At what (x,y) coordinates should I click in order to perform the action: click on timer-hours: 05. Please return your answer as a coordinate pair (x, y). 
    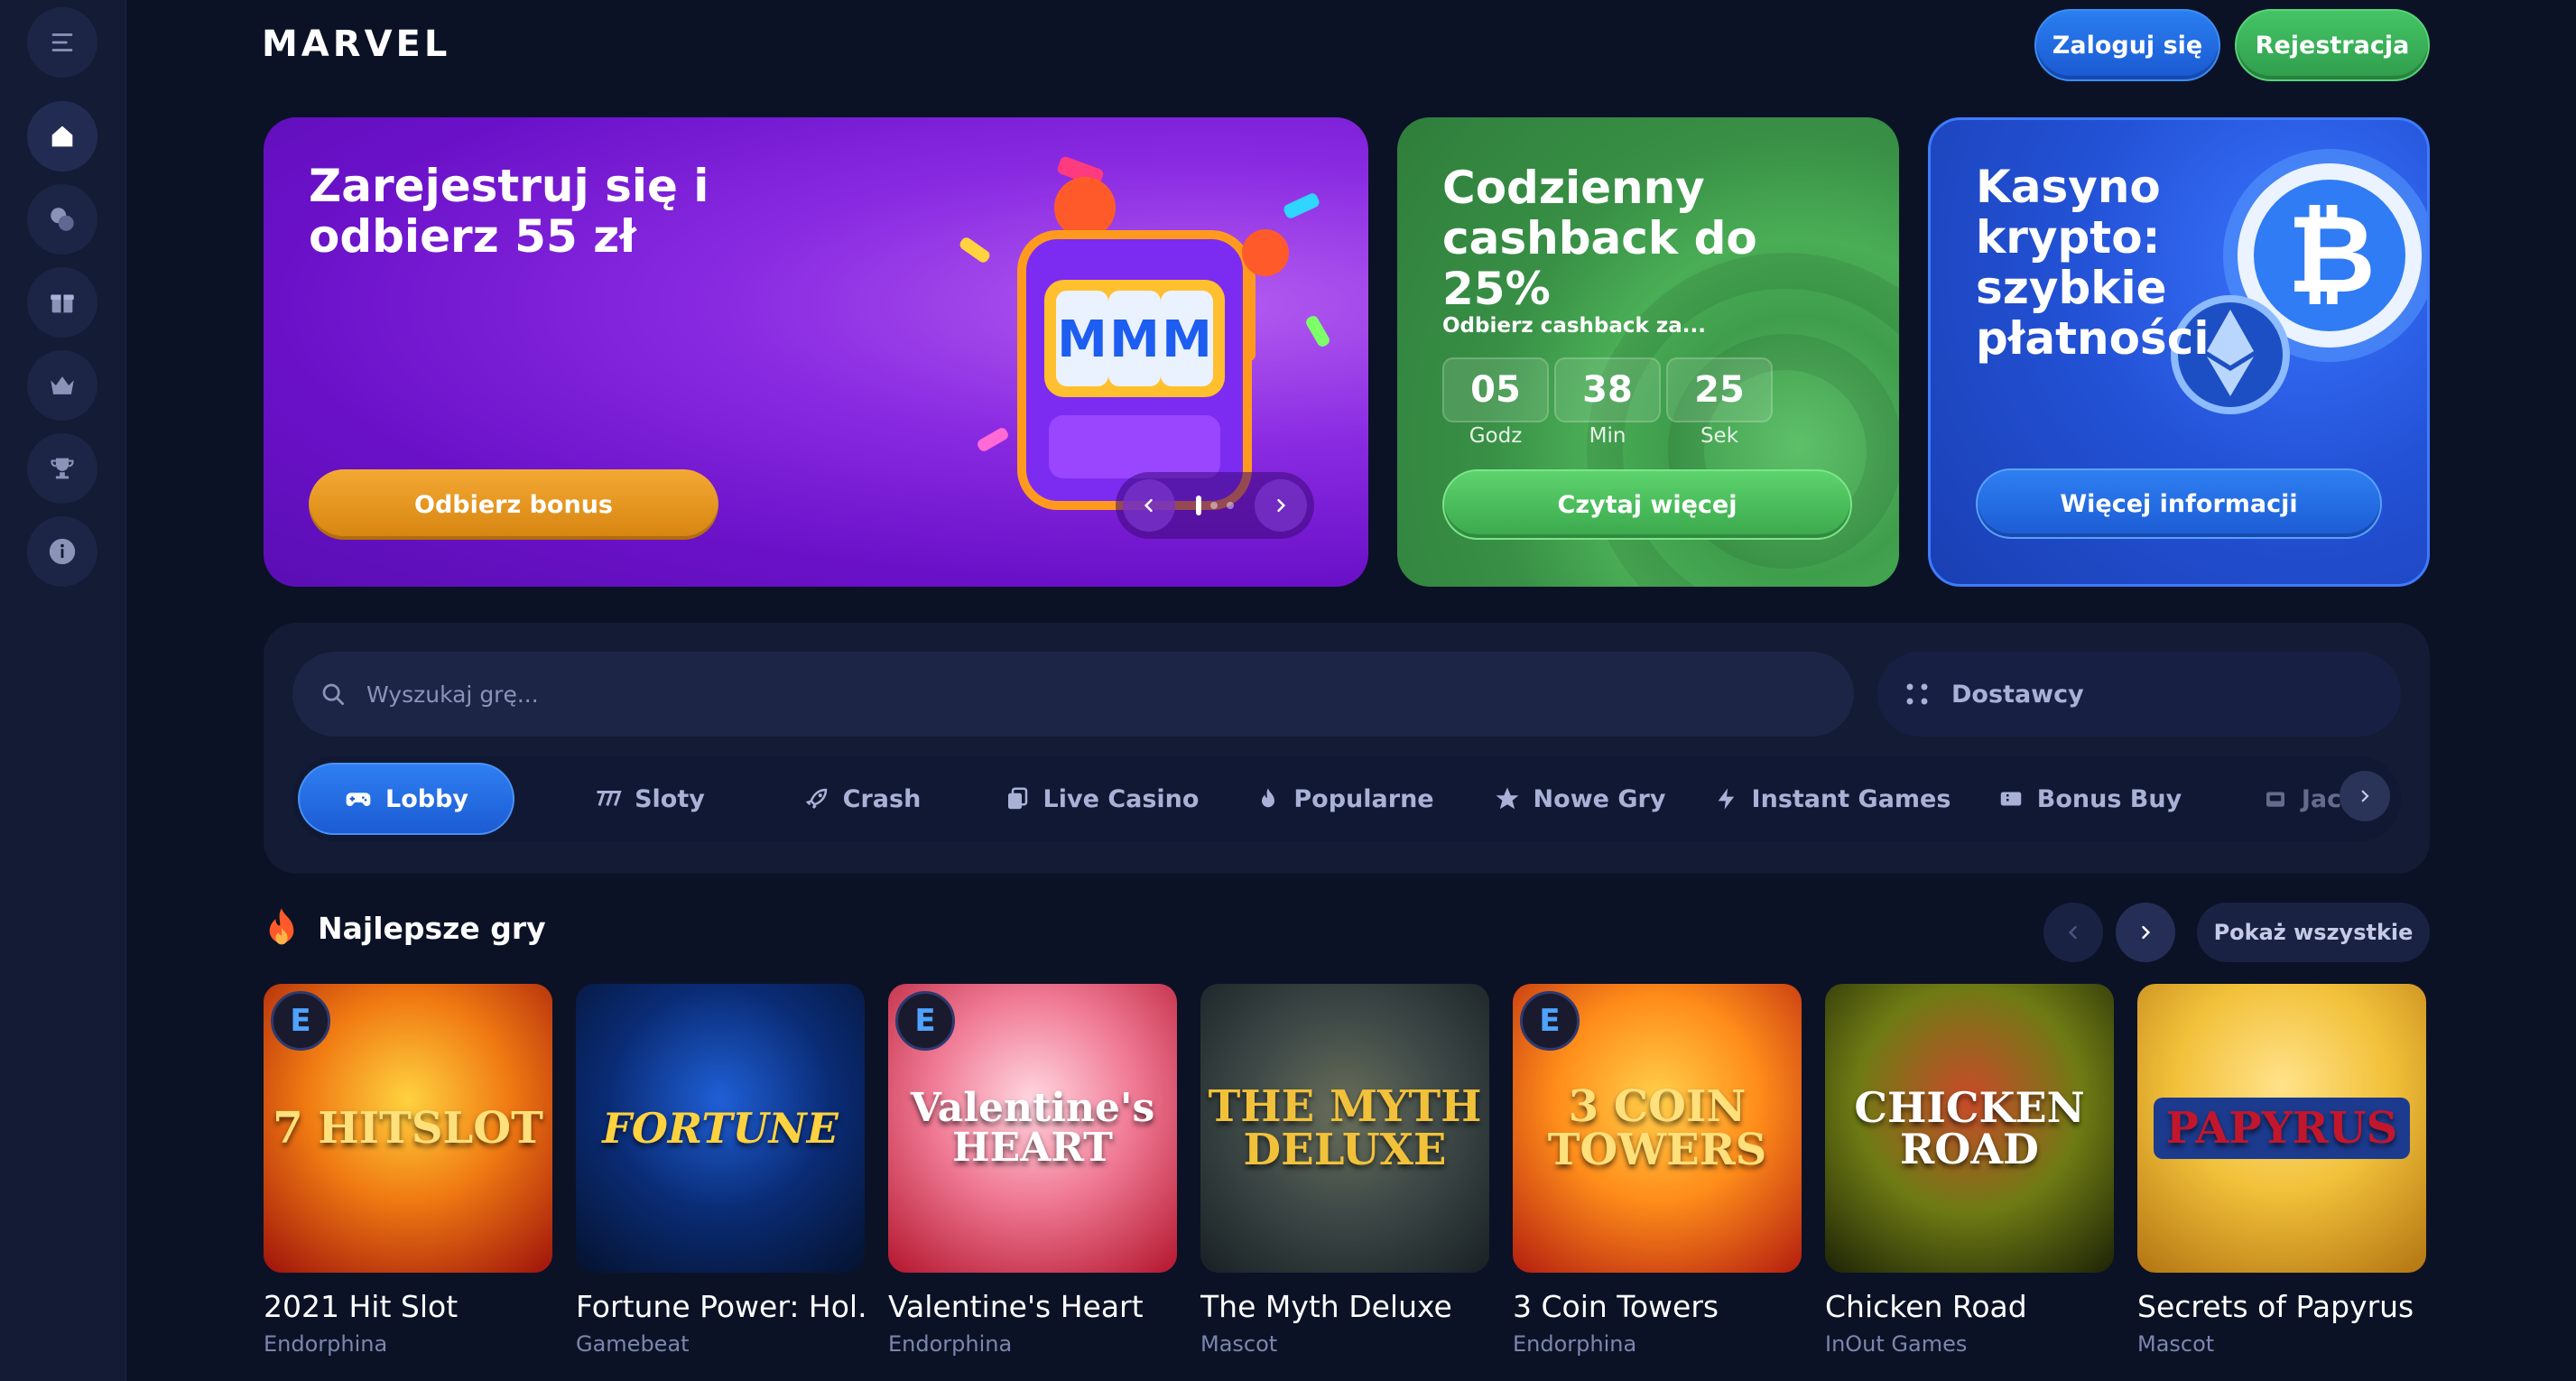
    Looking at the image, I should click on (1496, 390).